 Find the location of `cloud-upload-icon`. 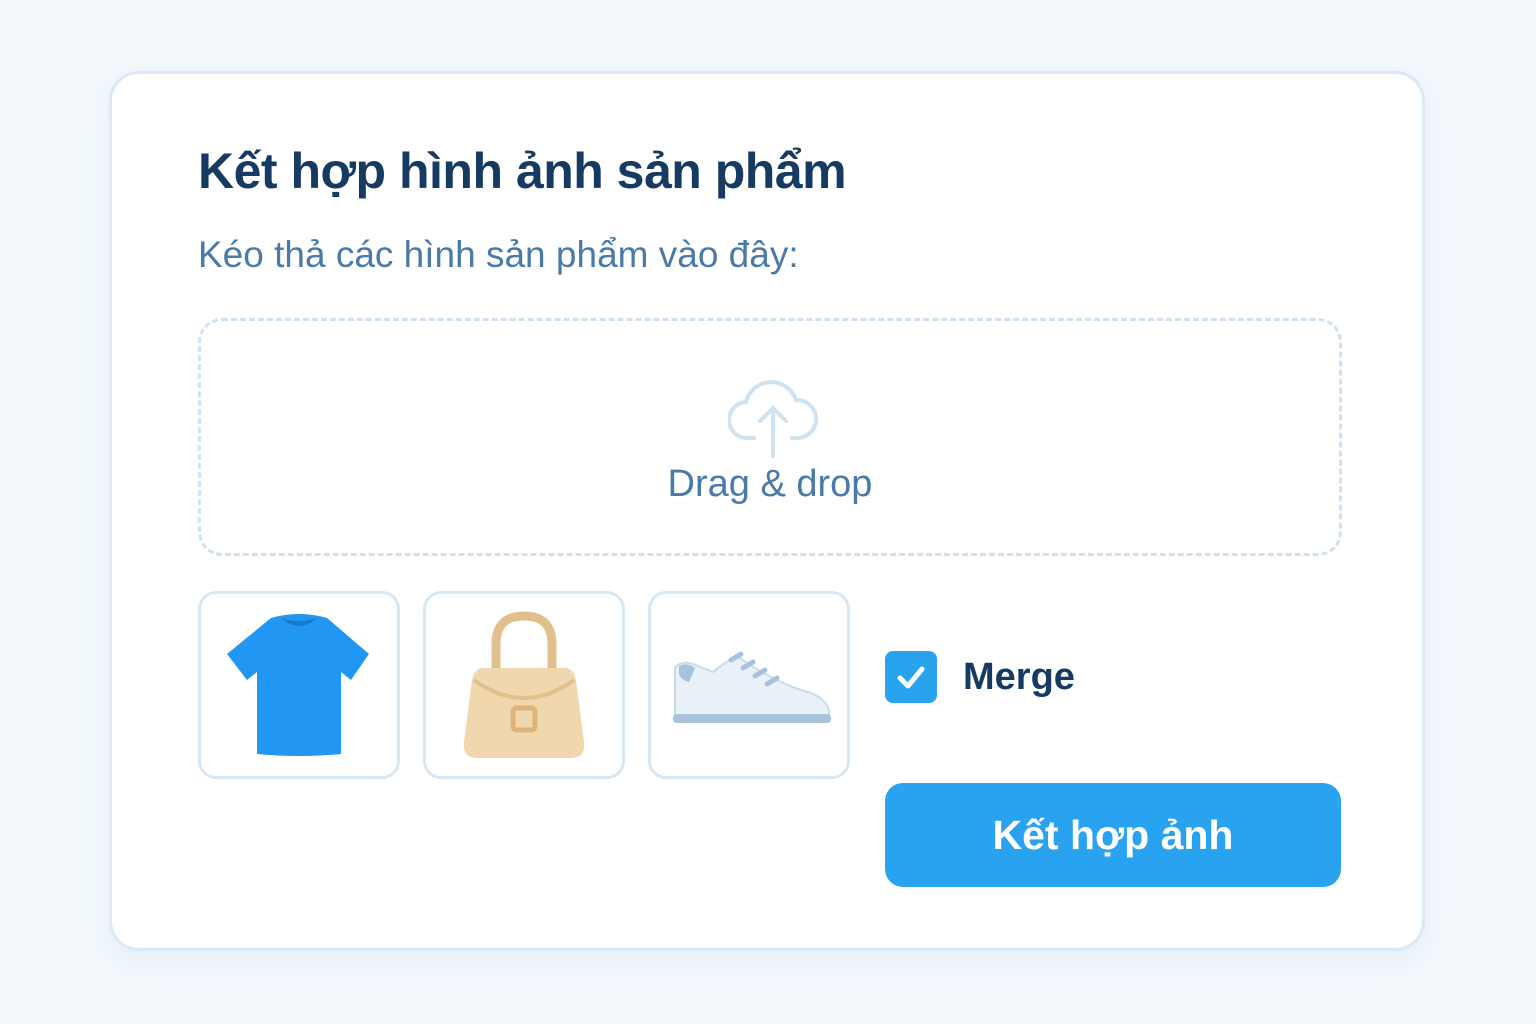

cloud-upload-icon is located at coordinates (773, 419).